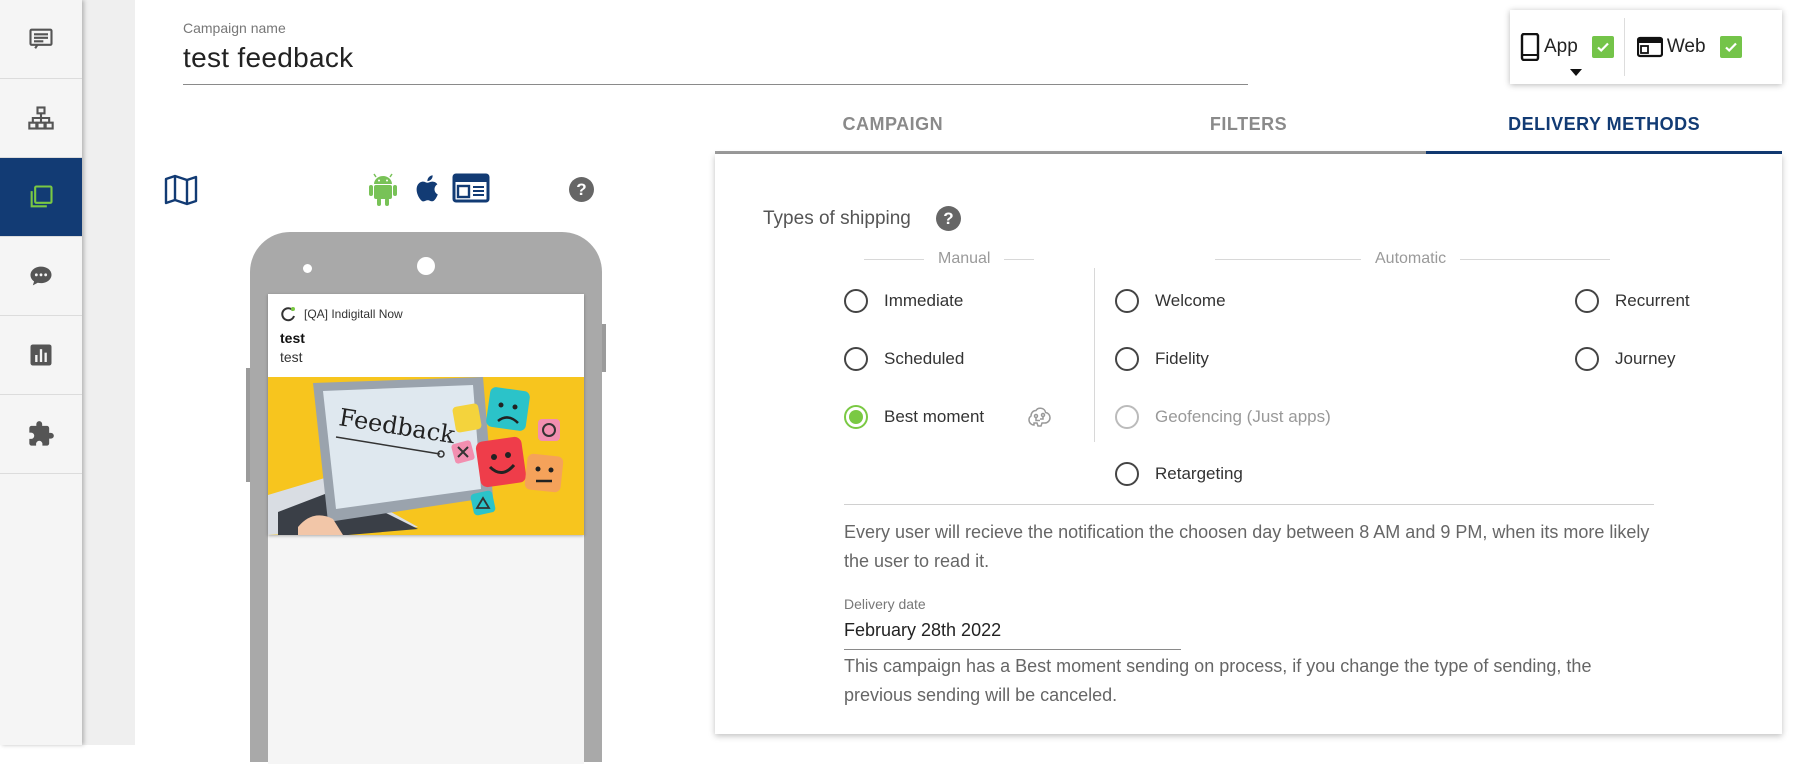 The height and width of the screenshot is (764, 1803). I want to click on notification-body: test, so click(291, 357).